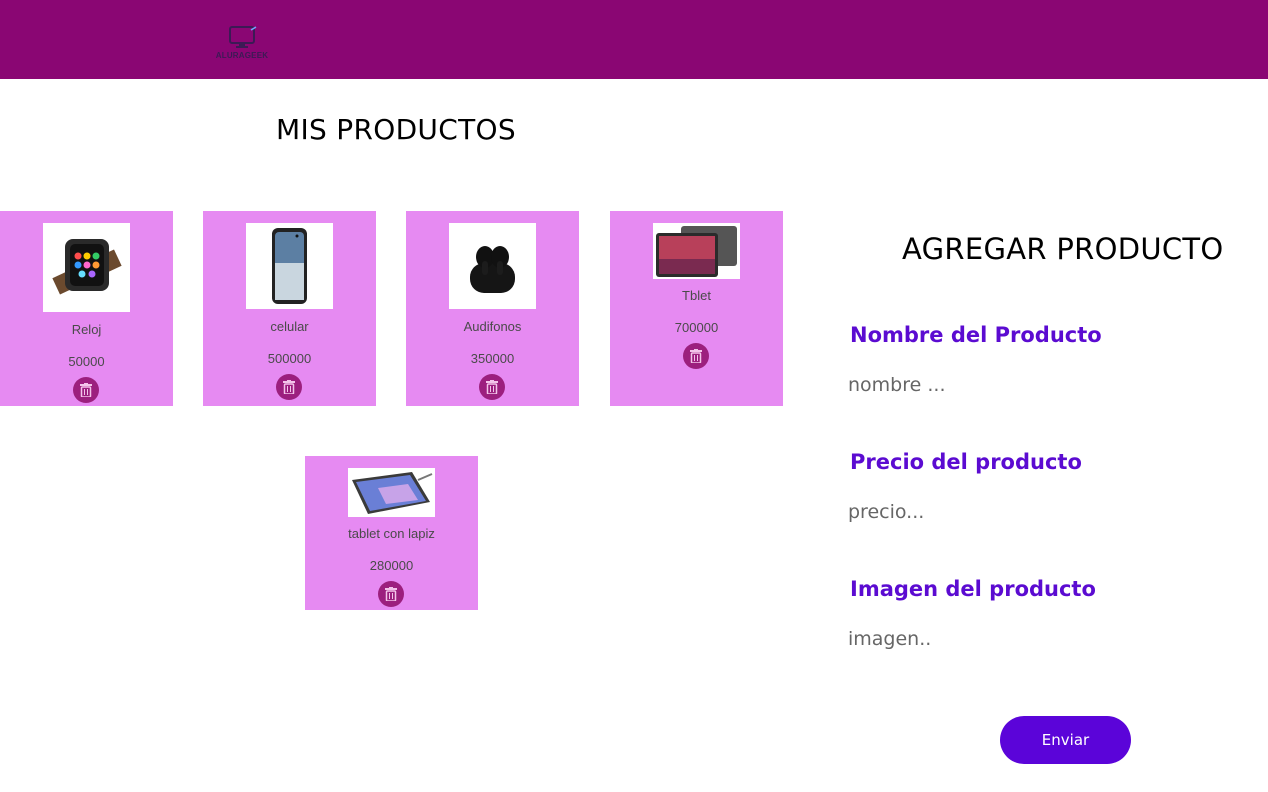  Describe the element at coordinates (966, 462) in the screenshot. I see `price-label: Precio del producto` at that location.